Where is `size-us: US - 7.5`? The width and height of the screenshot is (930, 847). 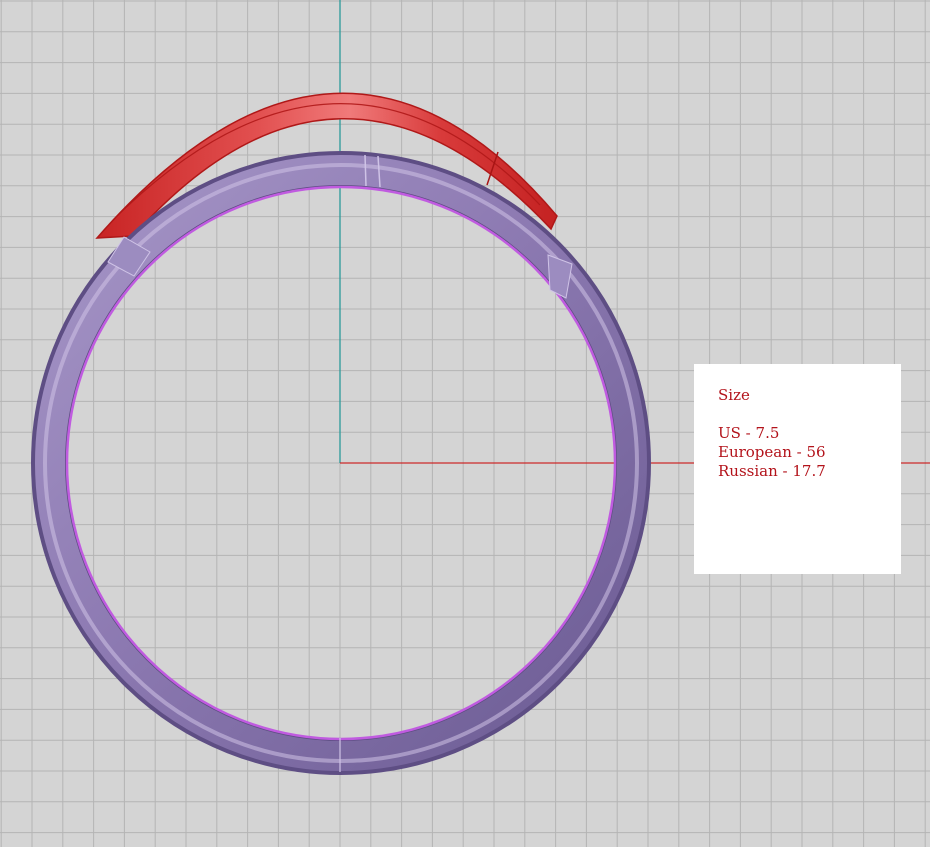
size-us: US - 7.5 is located at coordinates (749, 433).